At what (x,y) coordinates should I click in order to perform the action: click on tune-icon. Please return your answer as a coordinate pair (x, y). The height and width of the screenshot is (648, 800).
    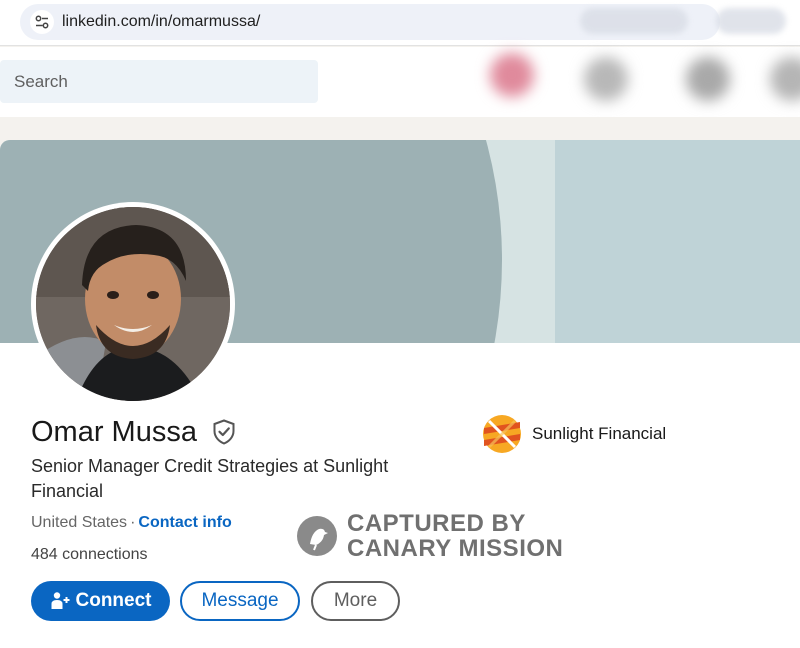
    Looking at the image, I should click on (42, 22).